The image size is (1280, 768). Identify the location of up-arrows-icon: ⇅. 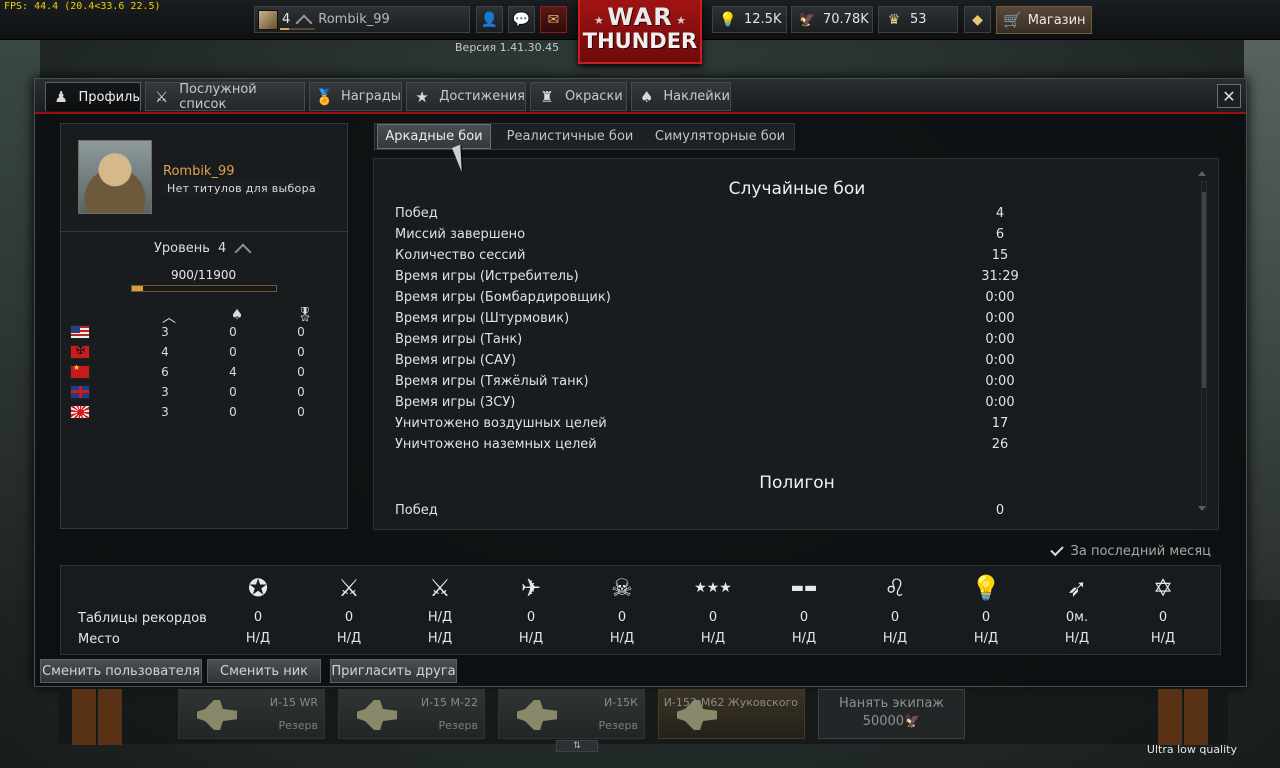
(577, 746).